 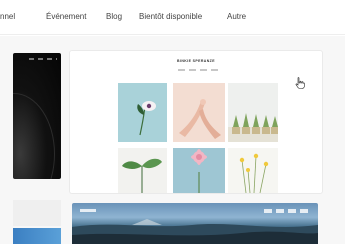 I want to click on thumbnail-menu, so click(x=43, y=59).